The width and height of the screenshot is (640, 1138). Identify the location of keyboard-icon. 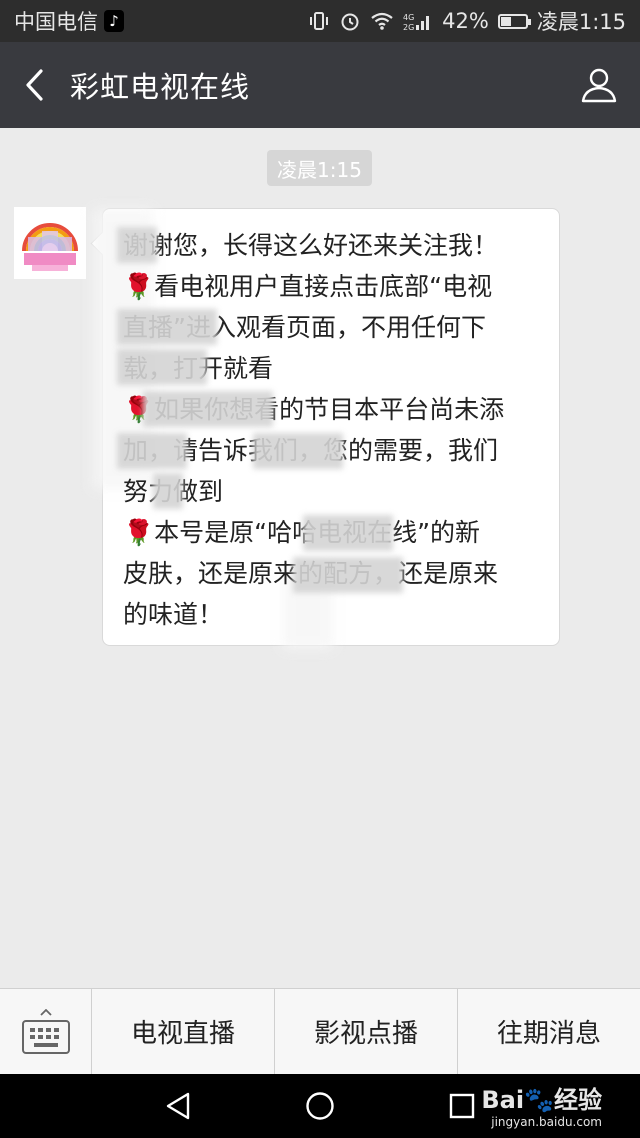
(45, 1031).